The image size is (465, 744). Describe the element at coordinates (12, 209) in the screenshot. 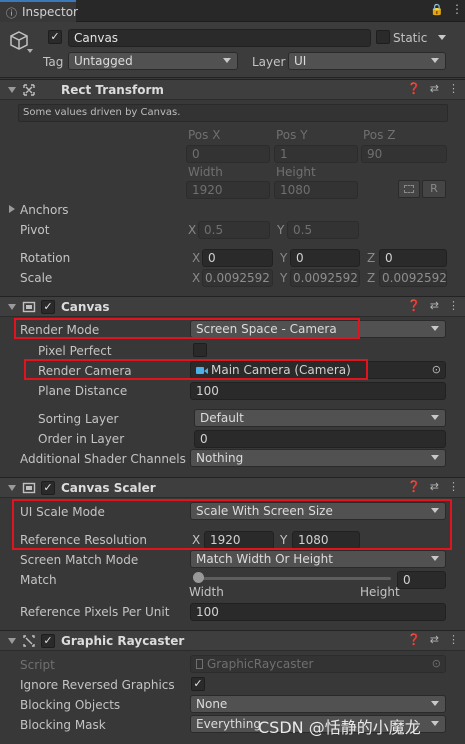

I see `anchors-foldout-arrow` at that location.